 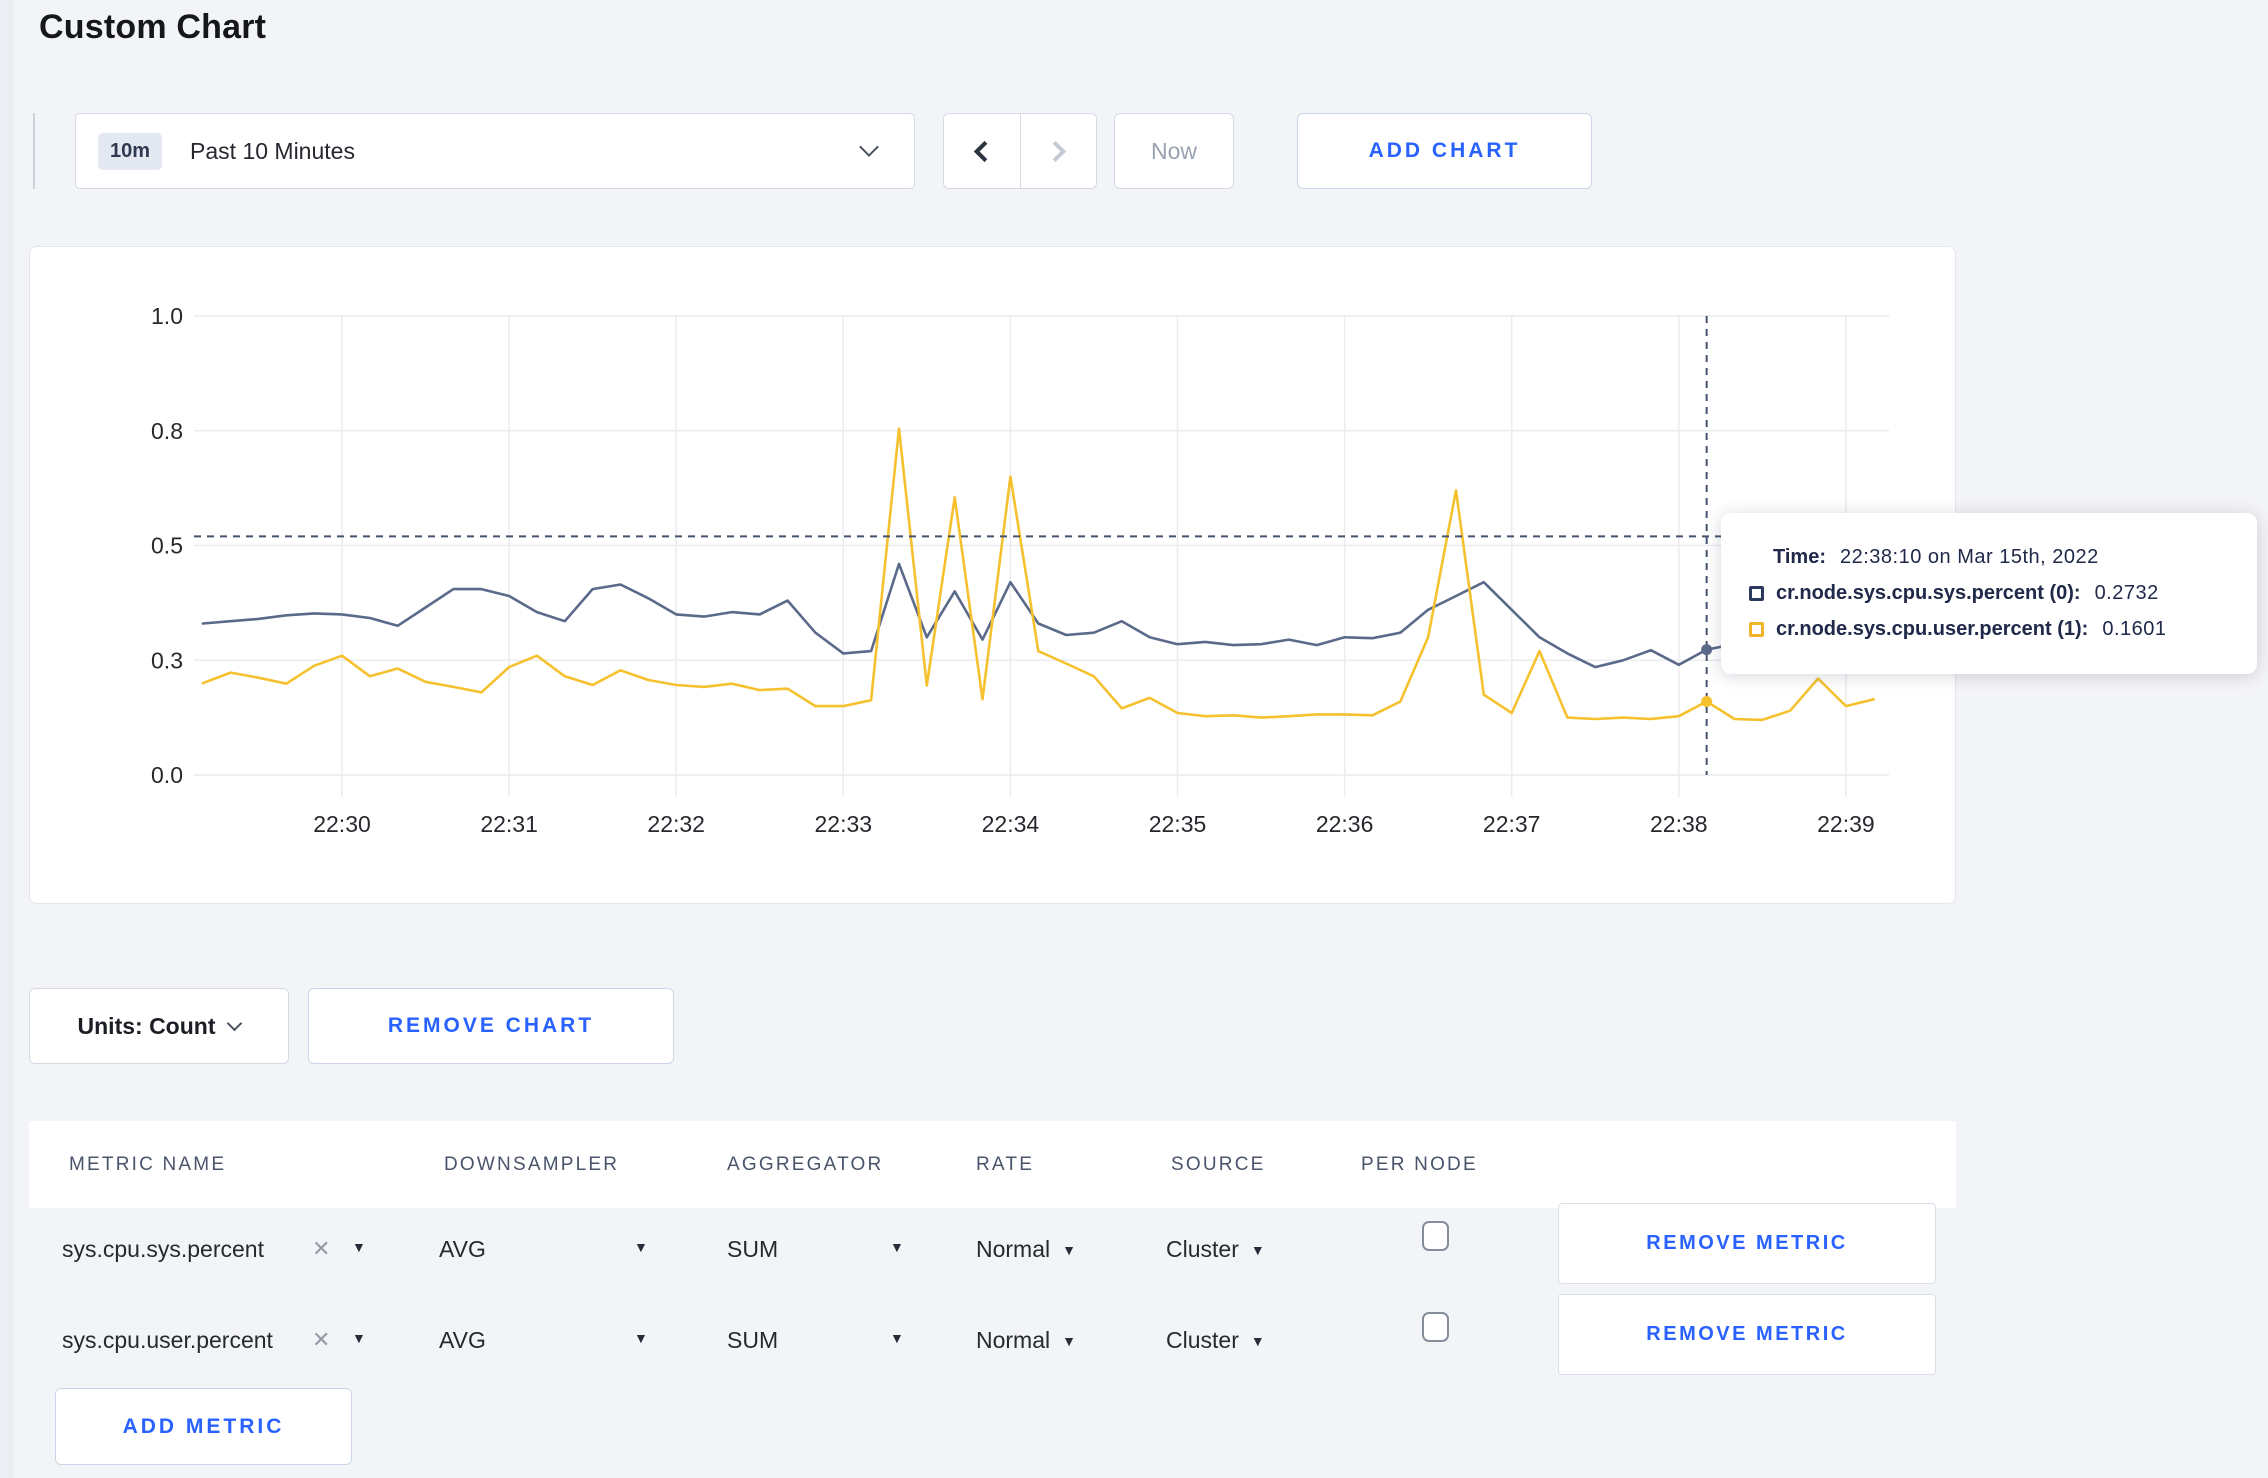 What do you see at coordinates (1011, 824) in the screenshot?
I see `svg-text: 22:34` at bounding box center [1011, 824].